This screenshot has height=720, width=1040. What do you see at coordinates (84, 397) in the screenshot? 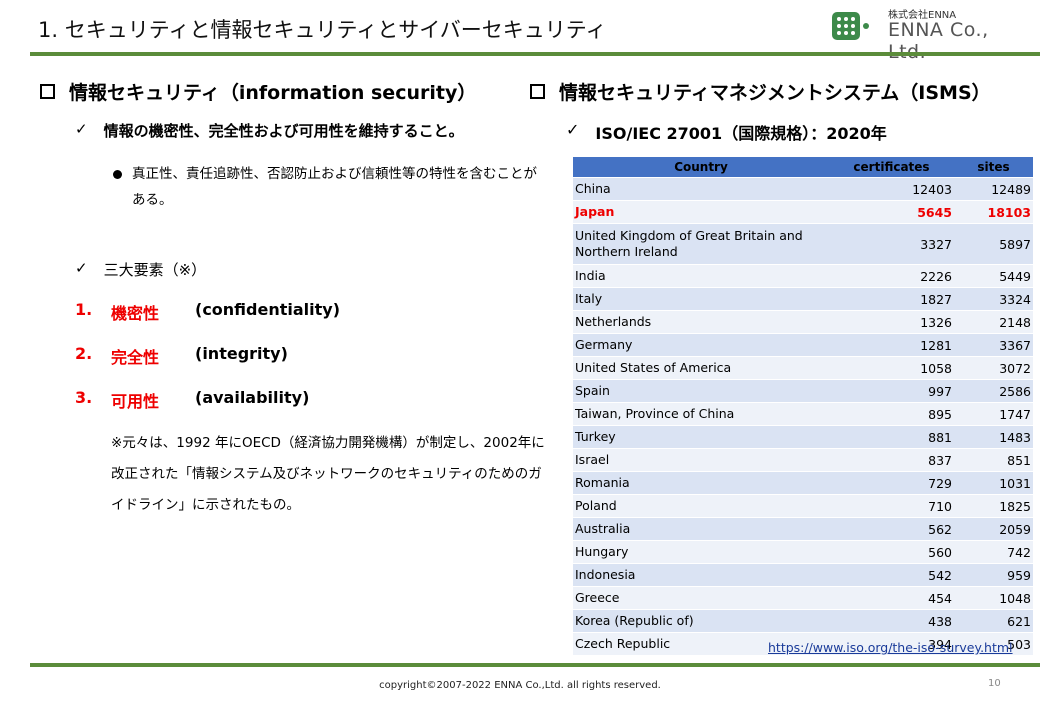
I see `element-number: 3.` at bounding box center [84, 397].